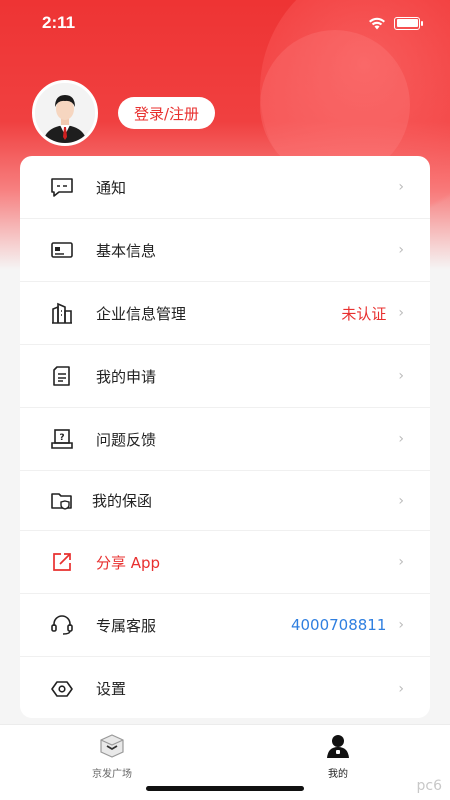 This screenshot has height=800, width=450. I want to click on message-icon, so click(62, 187).